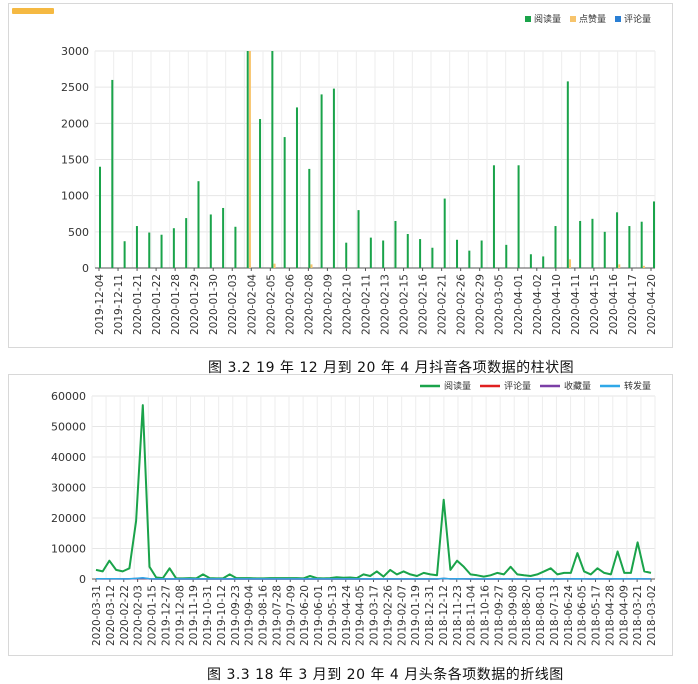  Describe the element at coordinates (385, 675) in the screenshot. I see `figure-caption-line: 图 3.3 18 年 3 月到 20 年 4 月头条各项数据的折线图` at that location.